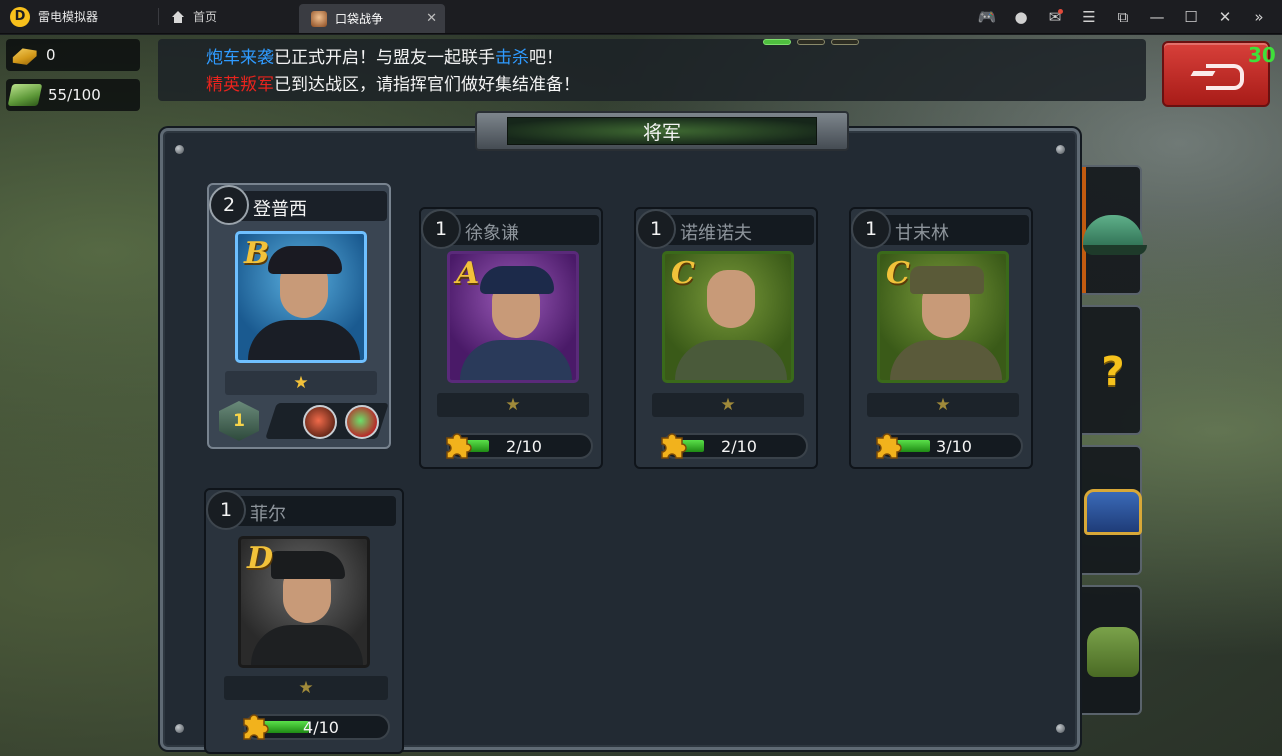  I want to click on fragment-progress: 4/10, so click(316, 727).